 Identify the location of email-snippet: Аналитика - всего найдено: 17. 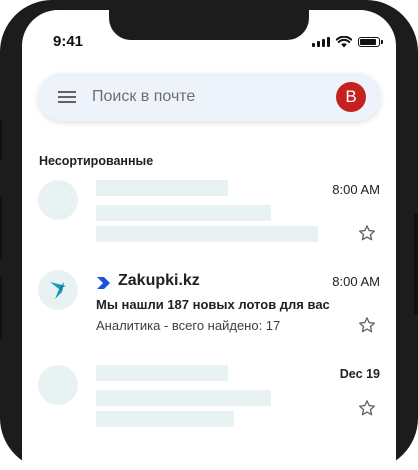
(188, 325).